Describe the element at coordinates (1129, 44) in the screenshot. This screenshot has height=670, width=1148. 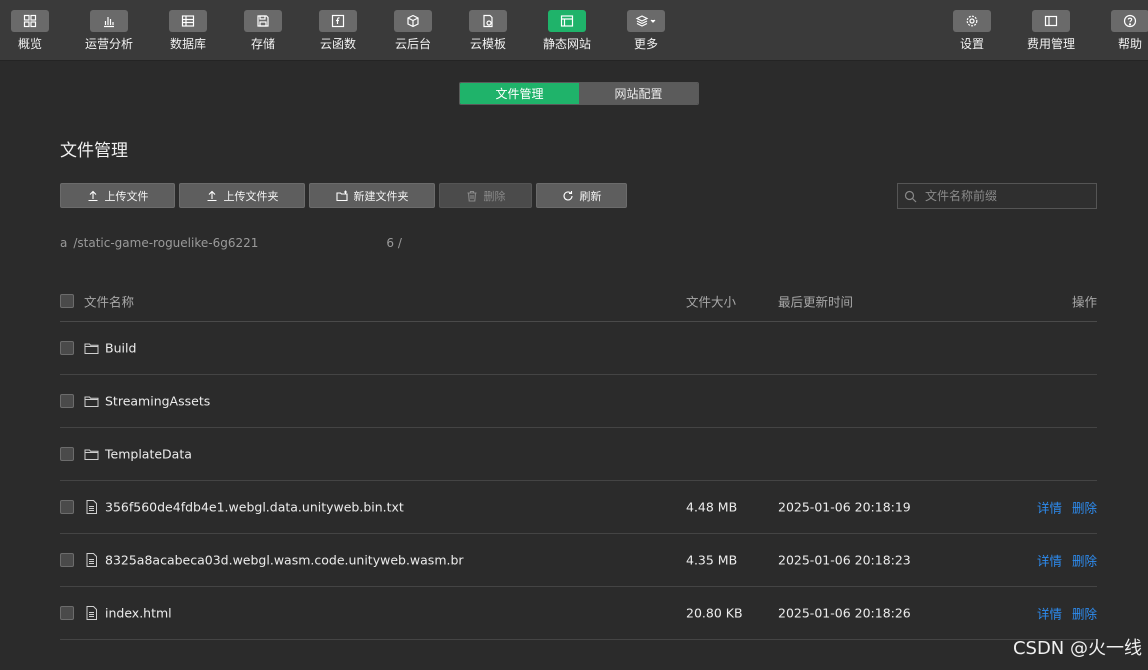
I see `toolbar-label: 帮助` at that location.